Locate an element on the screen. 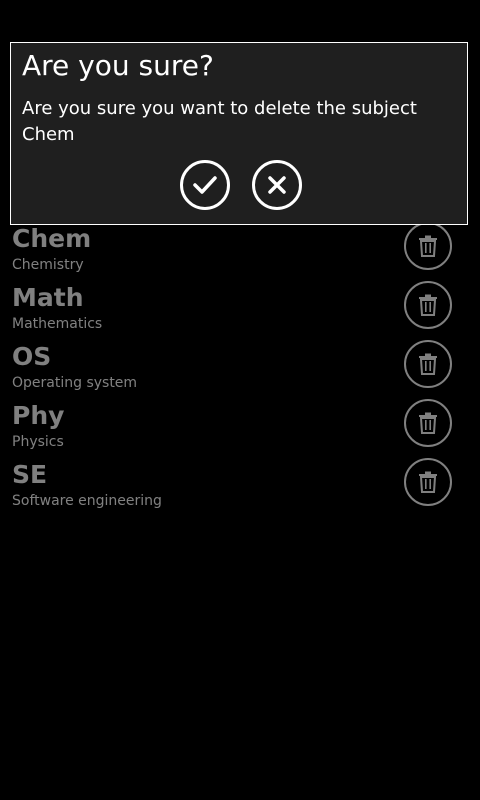 The width and height of the screenshot is (480, 800). list-item-math: Math Mathematics is located at coordinates (240, 310).